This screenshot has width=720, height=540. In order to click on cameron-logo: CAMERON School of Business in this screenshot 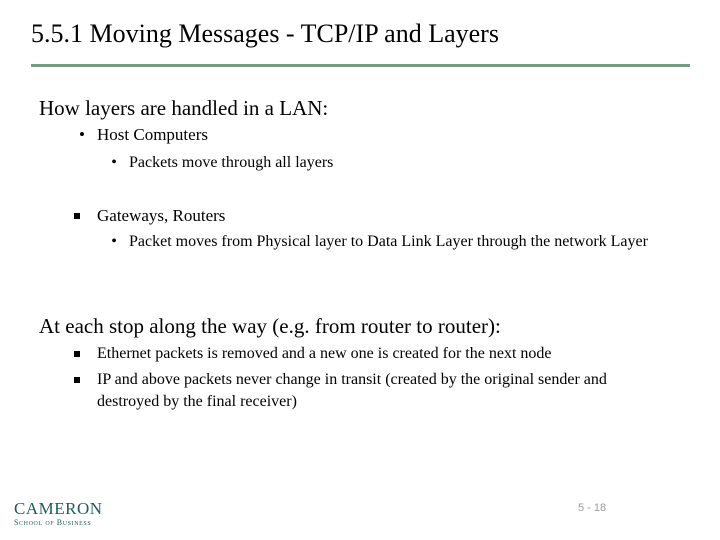, I will do `click(58, 514)`.